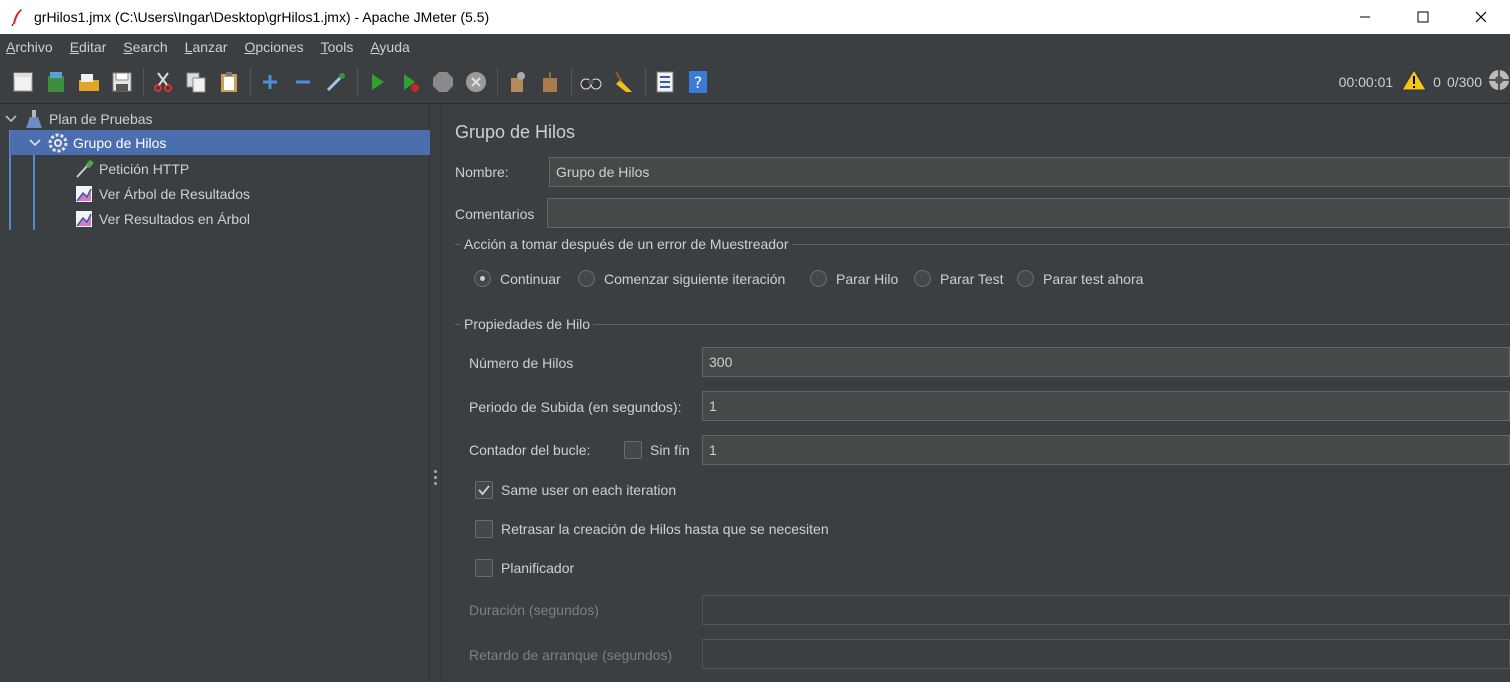  I want to click on remote-status-icon, so click(1499, 82).